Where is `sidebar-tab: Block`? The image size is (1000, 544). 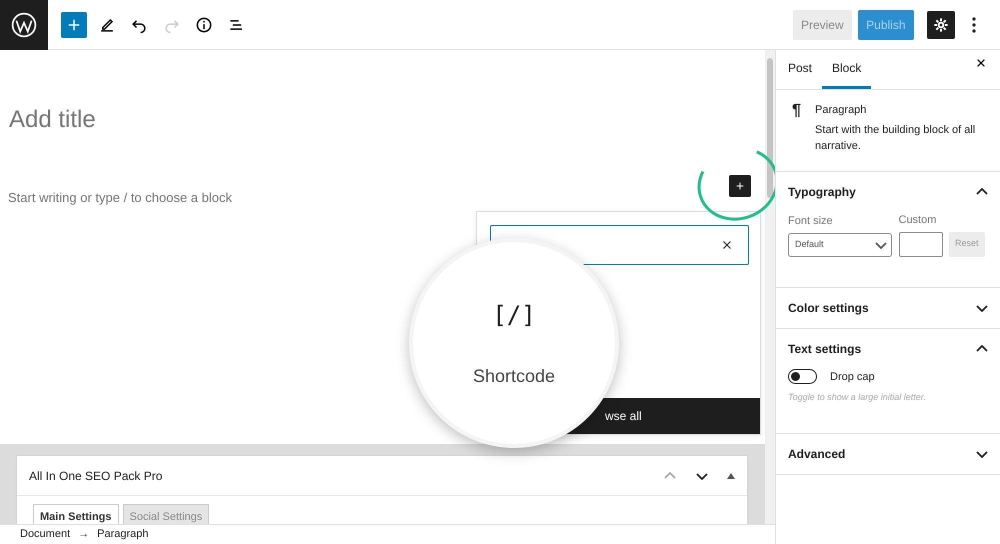
sidebar-tab: Block is located at coordinates (847, 69).